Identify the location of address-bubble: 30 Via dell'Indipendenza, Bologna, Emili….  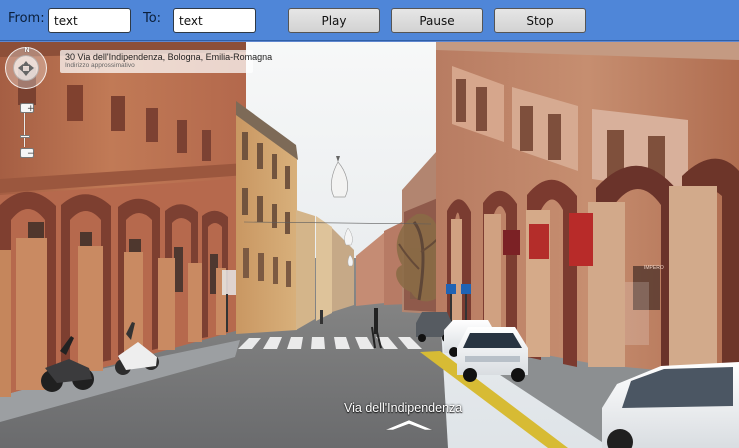
(166, 61).